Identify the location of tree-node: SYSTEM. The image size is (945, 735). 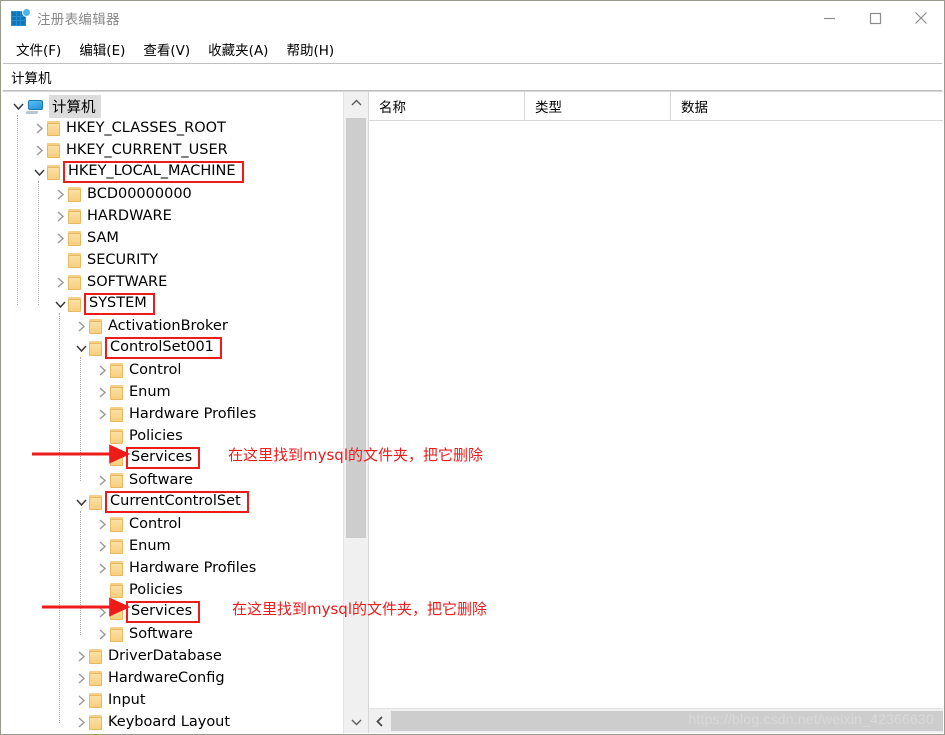
(173, 304).